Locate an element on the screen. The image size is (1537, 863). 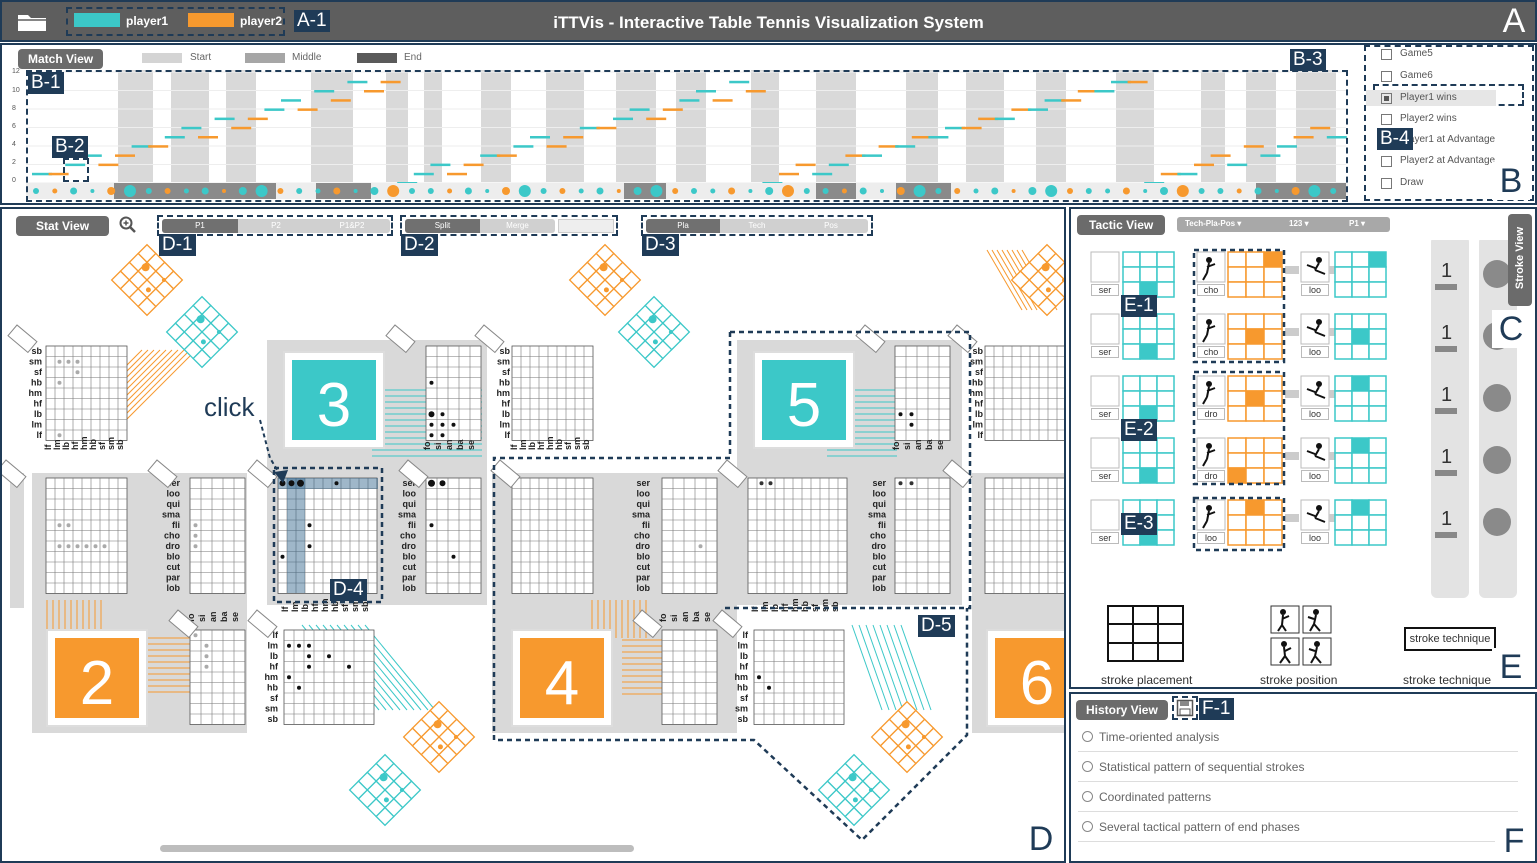
dropdown-player: P1 ▾ is located at coordinates (1357, 223).